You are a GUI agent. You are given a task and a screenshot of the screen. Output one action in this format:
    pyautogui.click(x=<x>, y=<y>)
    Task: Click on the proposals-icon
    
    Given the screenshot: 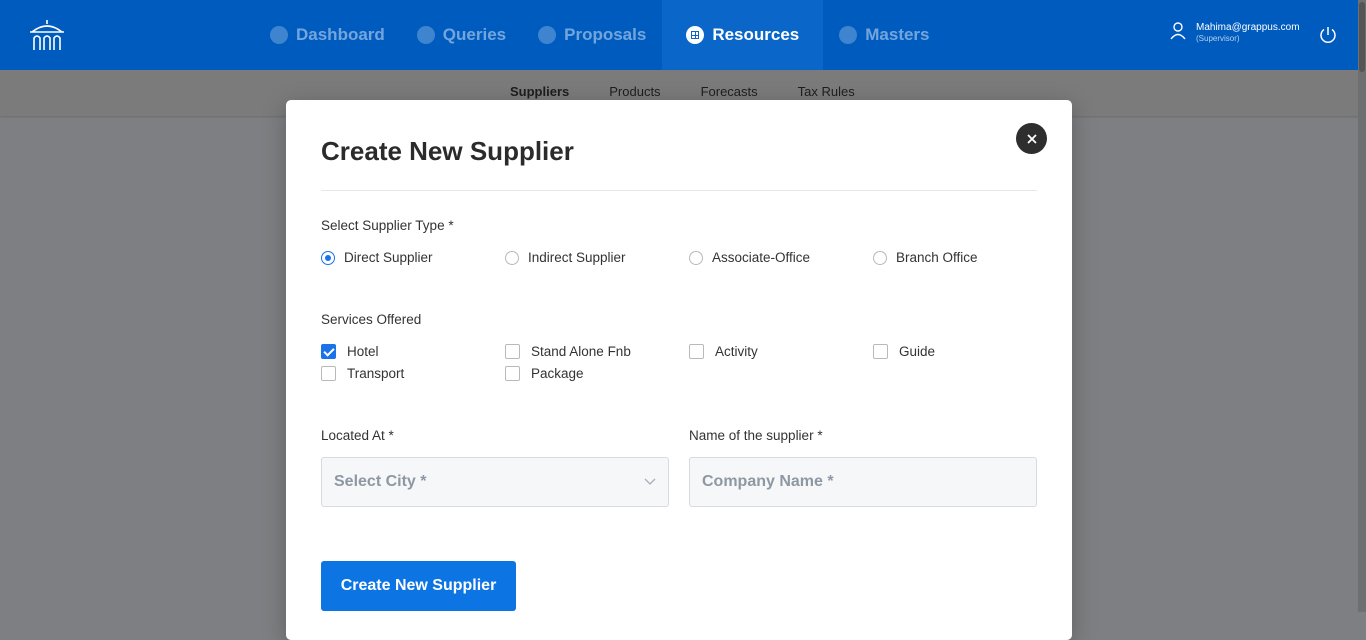 What is the action you would take?
    pyautogui.click(x=547, y=35)
    